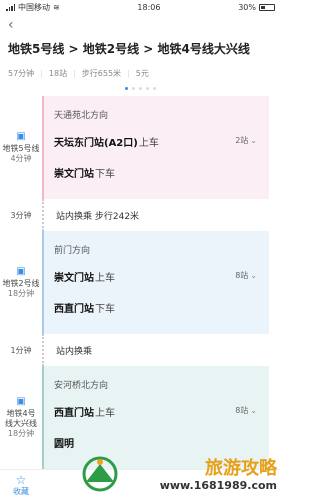 The width and height of the screenshot is (320, 500). I want to click on page-indicator, so click(140, 87).